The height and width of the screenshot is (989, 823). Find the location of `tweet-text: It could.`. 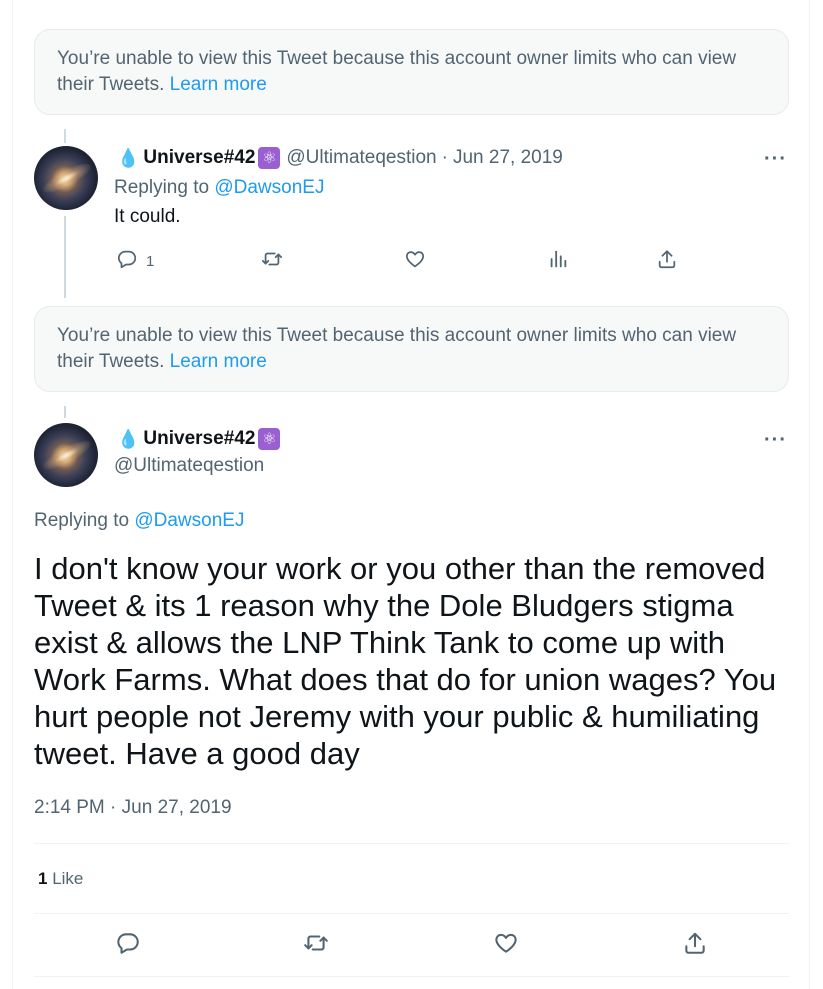

tweet-text: It could. is located at coordinates (147, 216).